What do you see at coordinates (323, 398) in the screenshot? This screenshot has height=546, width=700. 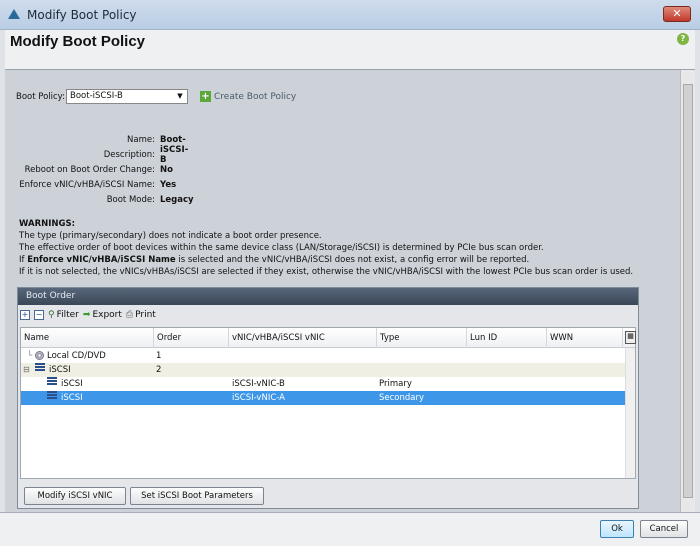 I see `table-row-selected: iSCSI iSCSI-vNIC-A Secondary` at bounding box center [323, 398].